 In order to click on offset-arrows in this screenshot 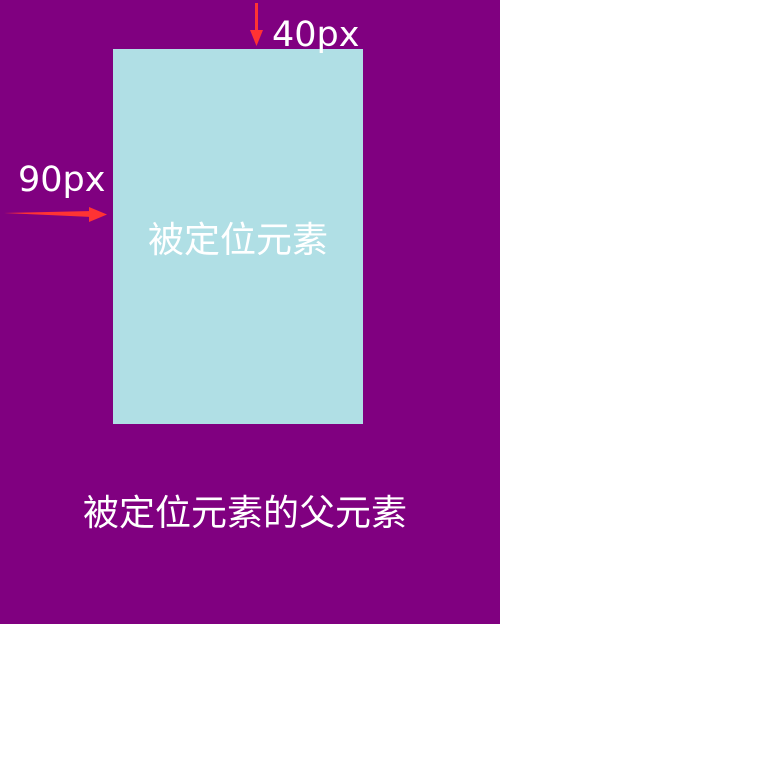, I will do `click(133, 112)`.